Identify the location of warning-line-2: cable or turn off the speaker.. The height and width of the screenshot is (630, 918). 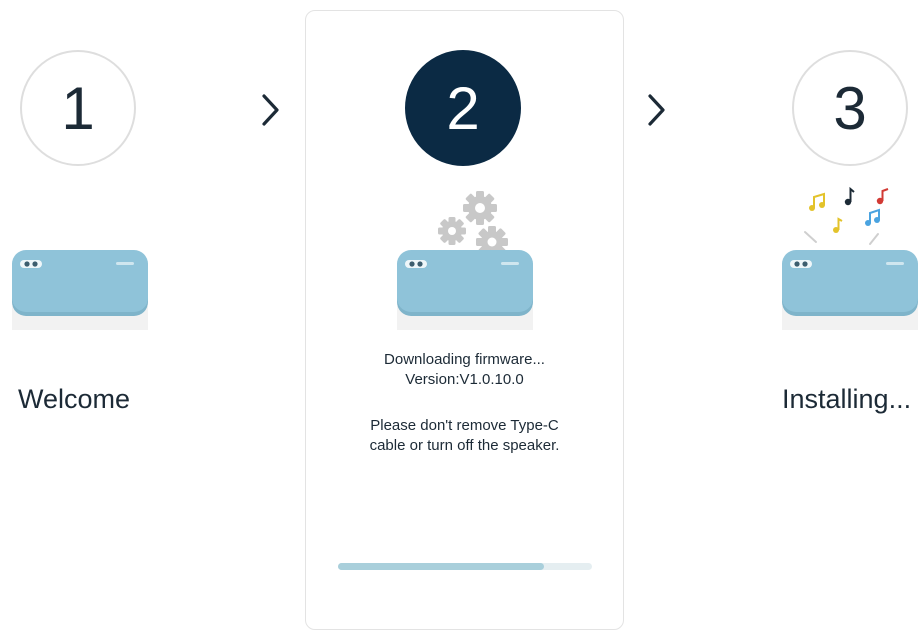
(464, 445).